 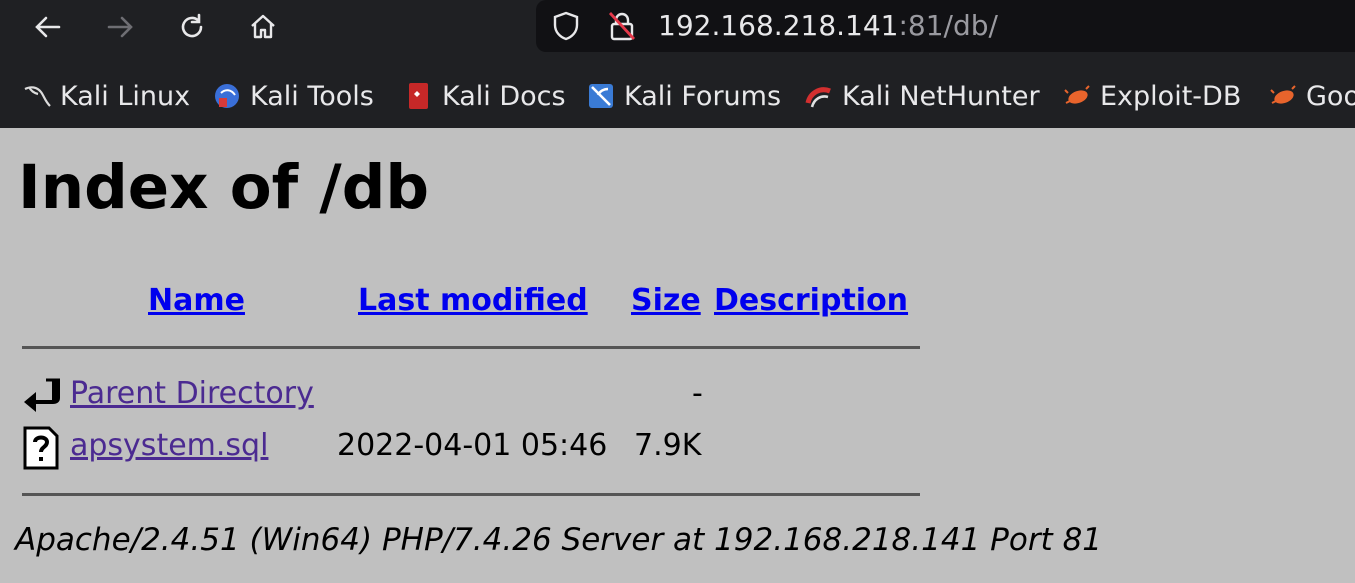 What do you see at coordinates (1283, 94) in the screenshot?
I see `google-hacking-db-icon` at bounding box center [1283, 94].